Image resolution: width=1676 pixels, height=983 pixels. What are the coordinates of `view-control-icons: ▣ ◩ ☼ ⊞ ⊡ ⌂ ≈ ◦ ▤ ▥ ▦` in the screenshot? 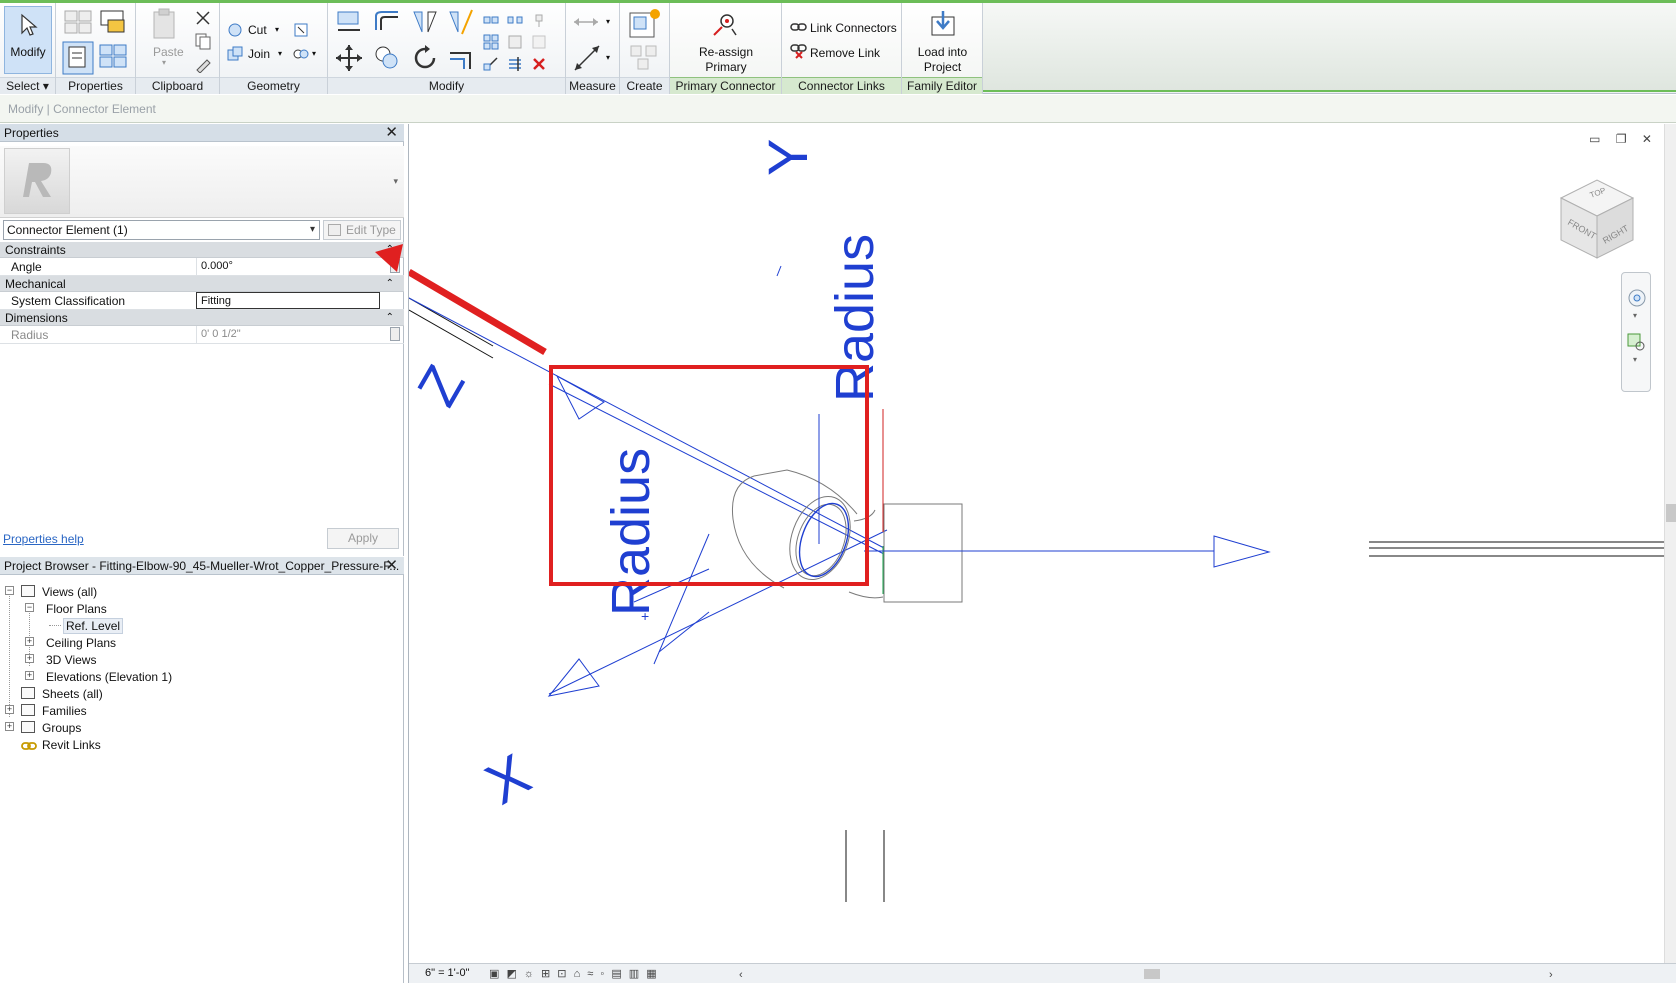 It's located at (574, 973).